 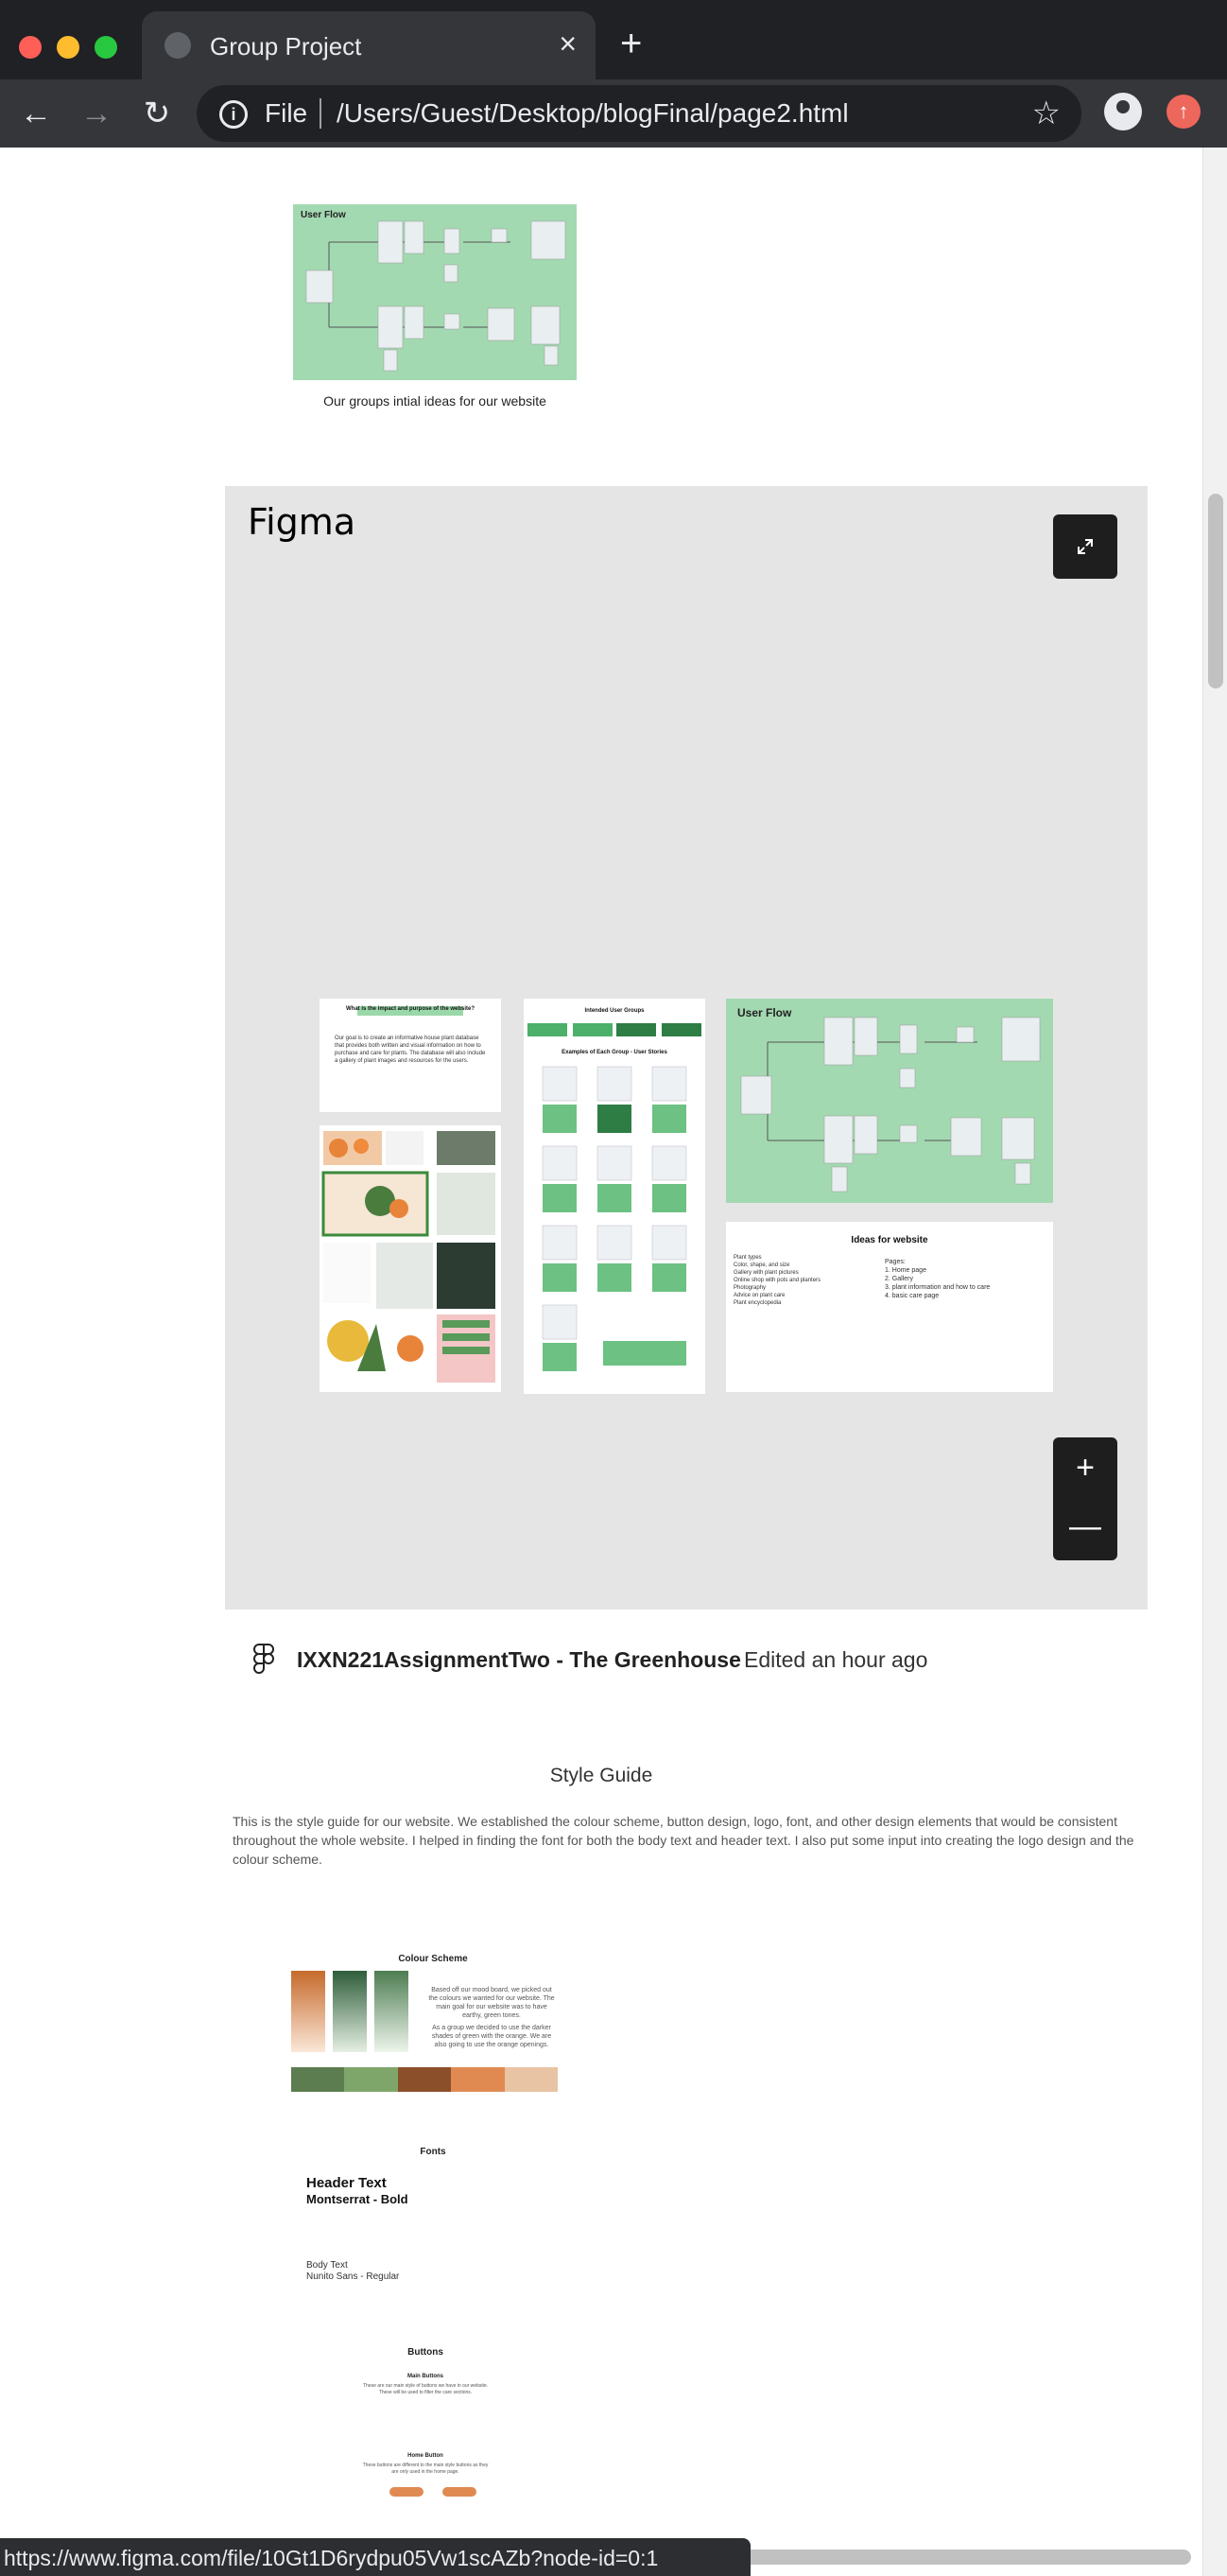 I want to click on bookmark-star-icon: ☆, so click(x=1046, y=113).